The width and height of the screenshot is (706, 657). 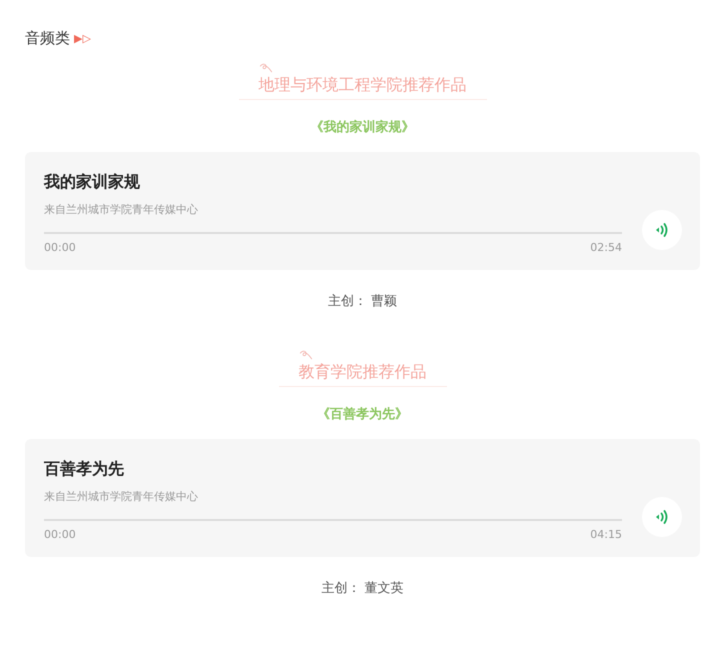 What do you see at coordinates (82, 38) in the screenshot?
I see `arrow-marks: ▶▷` at bounding box center [82, 38].